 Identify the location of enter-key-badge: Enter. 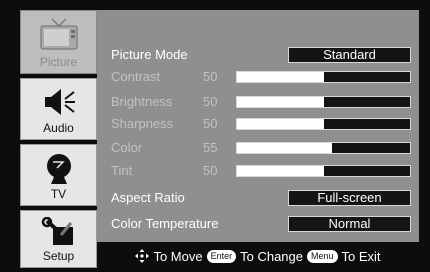
(221, 256).